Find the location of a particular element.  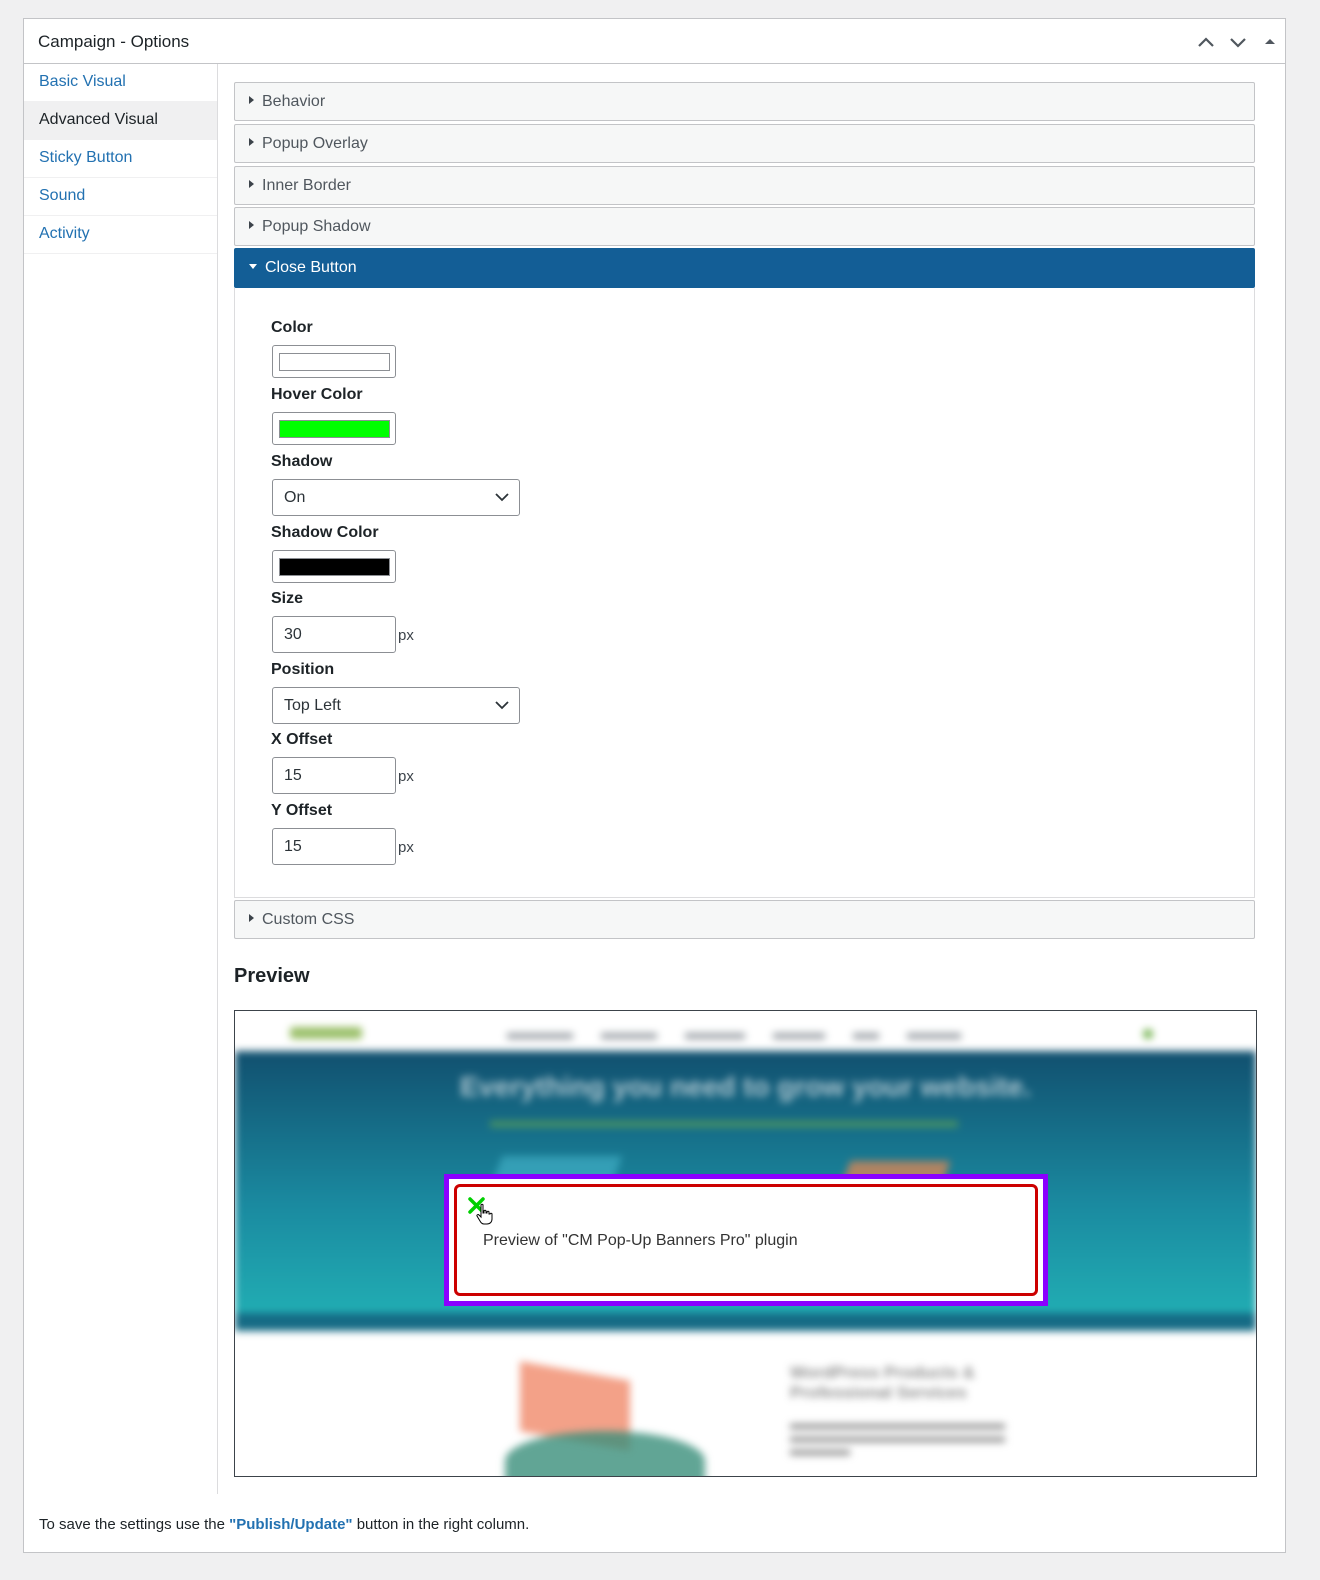

accordion-behavior: Behavior is located at coordinates (744, 101).